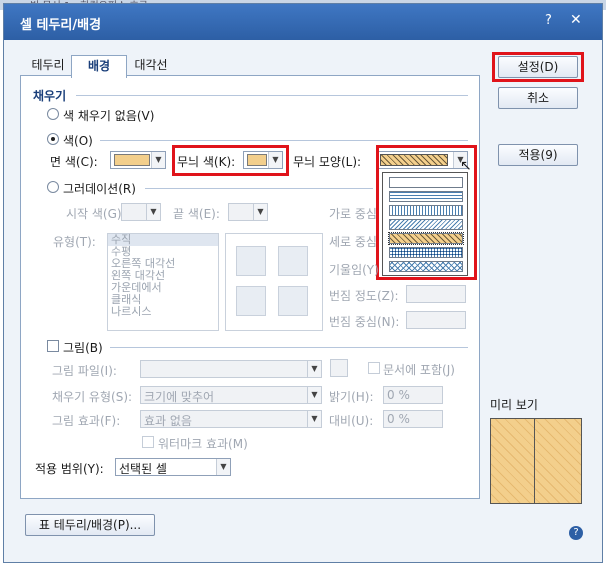  What do you see at coordinates (109, 116) in the screenshot?
I see `no-fill-label: 색 채우기 없음(V)` at bounding box center [109, 116].